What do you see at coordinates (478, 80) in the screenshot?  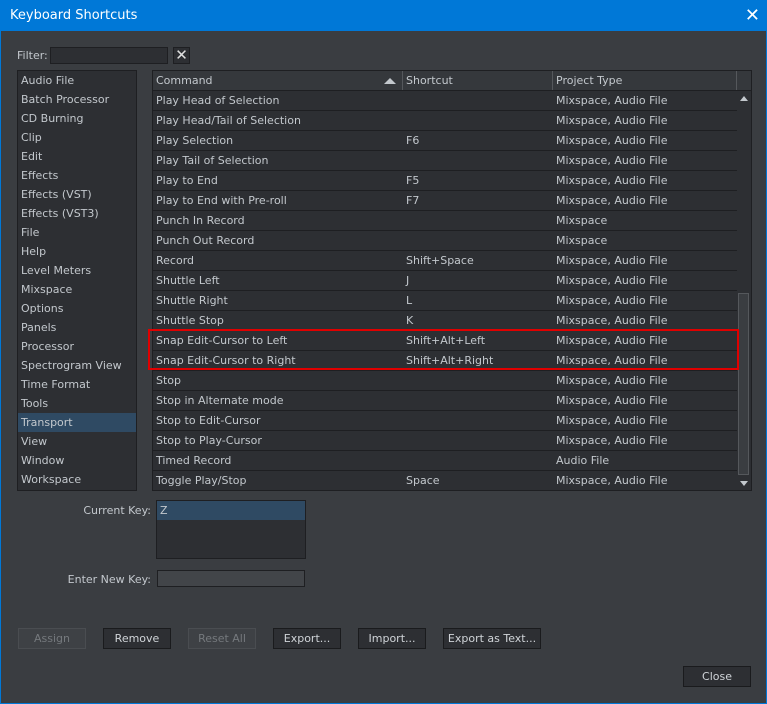 I see `column-header-shortcut: Shortcut` at bounding box center [478, 80].